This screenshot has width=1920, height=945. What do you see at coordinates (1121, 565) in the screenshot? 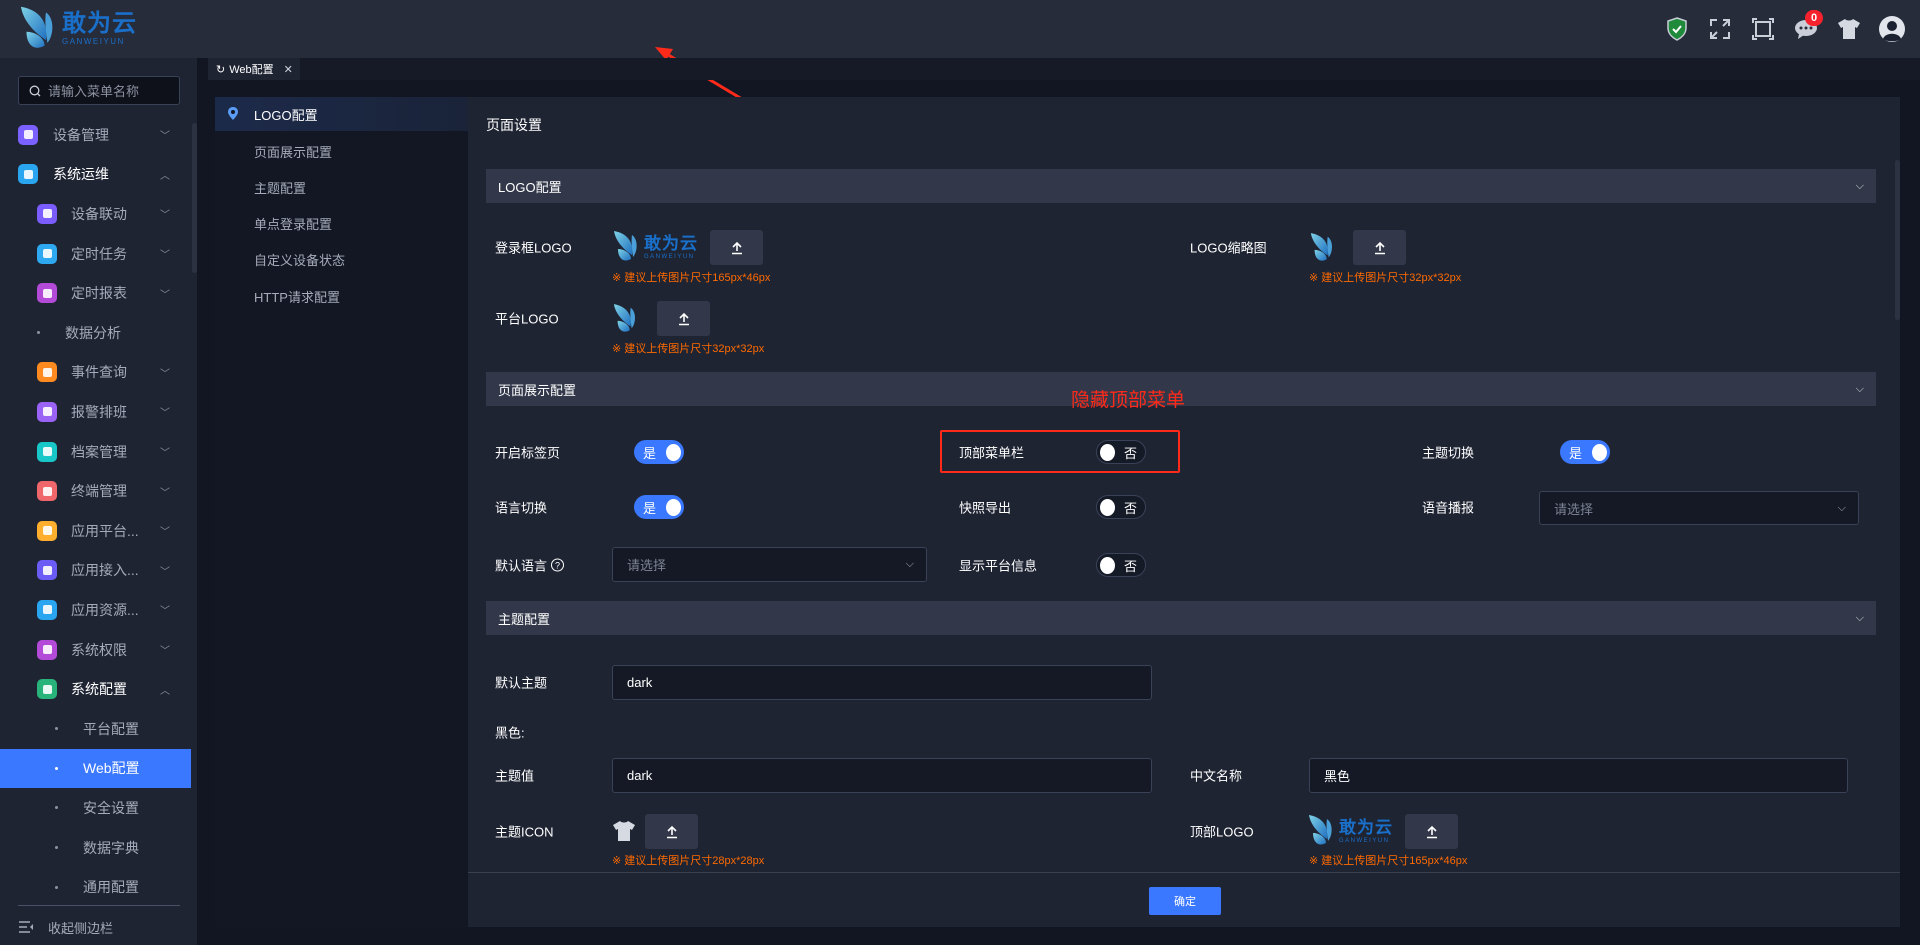
I see `show-platform-info-toggle: 否` at bounding box center [1121, 565].